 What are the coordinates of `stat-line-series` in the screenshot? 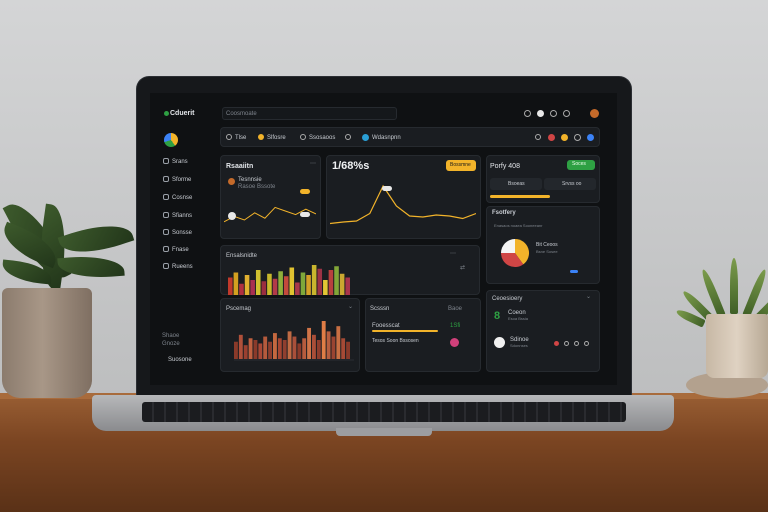 It's located at (403, 204).